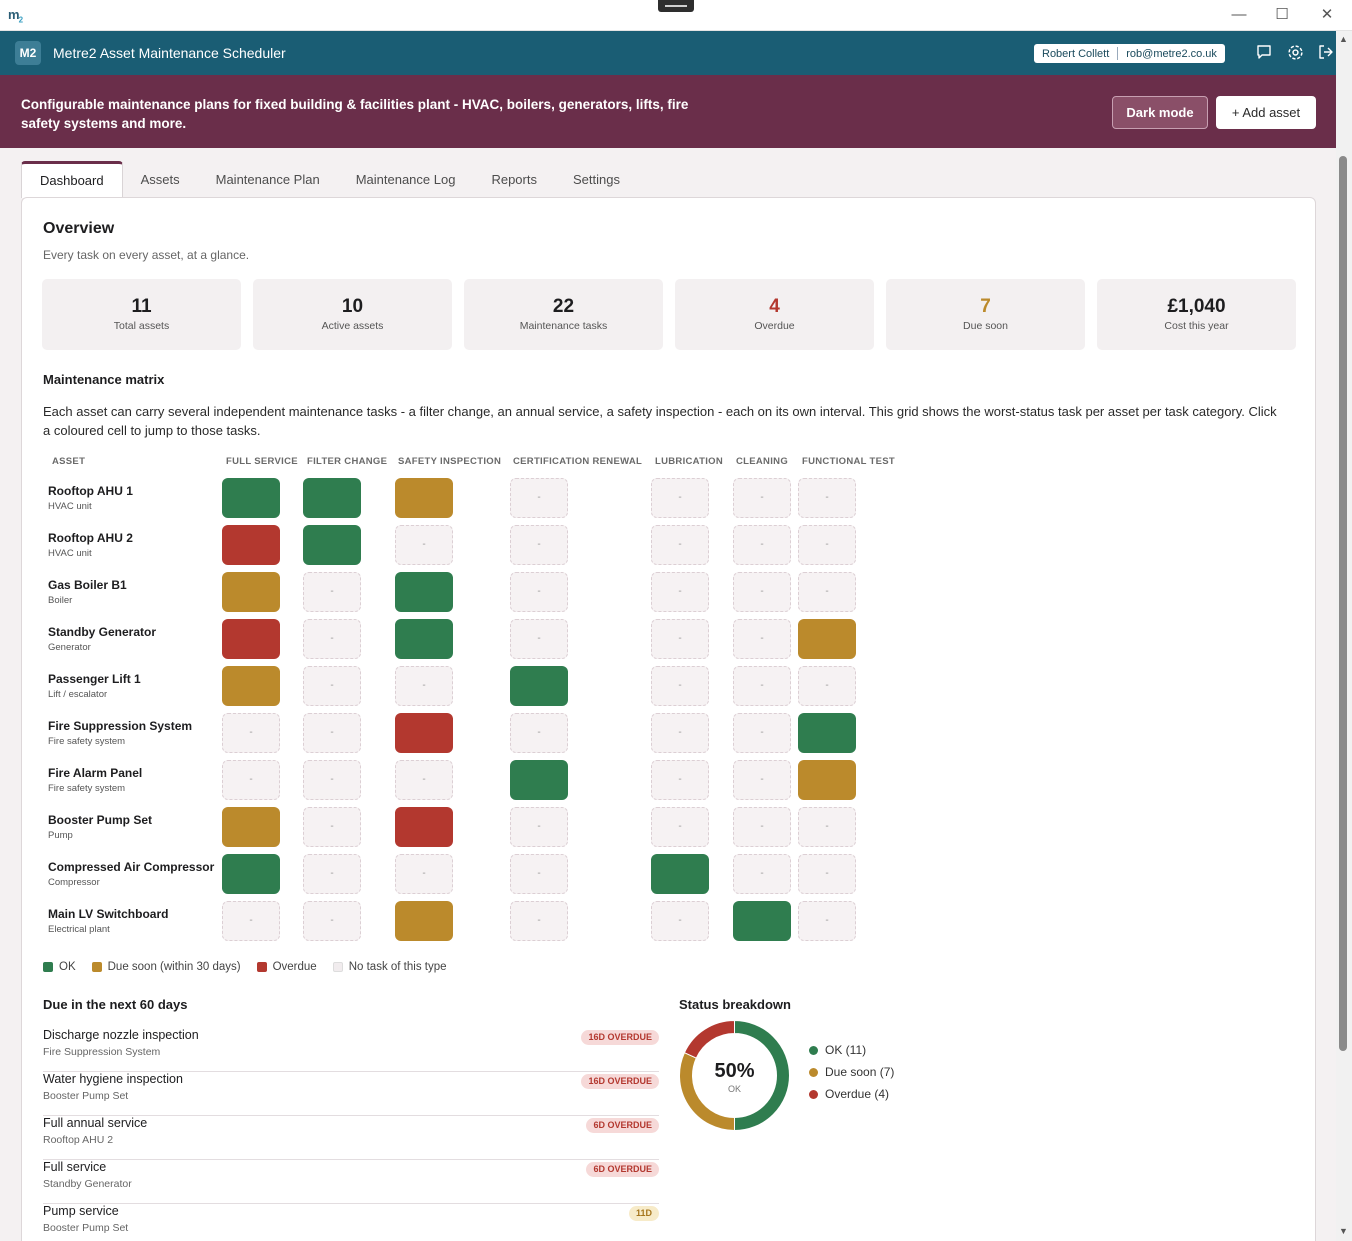 This screenshot has height=1241, width=1352. What do you see at coordinates (1196, 314) in the screenshot?
I see `stat-card: £1,040 Cost this year` at bounding box center [1196, 314].